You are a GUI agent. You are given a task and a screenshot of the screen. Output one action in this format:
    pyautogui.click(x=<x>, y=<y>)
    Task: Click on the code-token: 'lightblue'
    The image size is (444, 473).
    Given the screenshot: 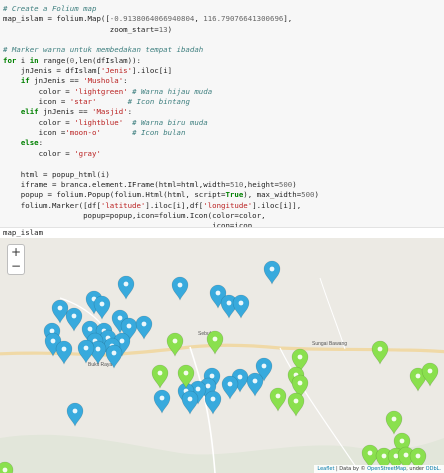 What is the action you would take?
    pyautogui.click(x=99, y=122)
    